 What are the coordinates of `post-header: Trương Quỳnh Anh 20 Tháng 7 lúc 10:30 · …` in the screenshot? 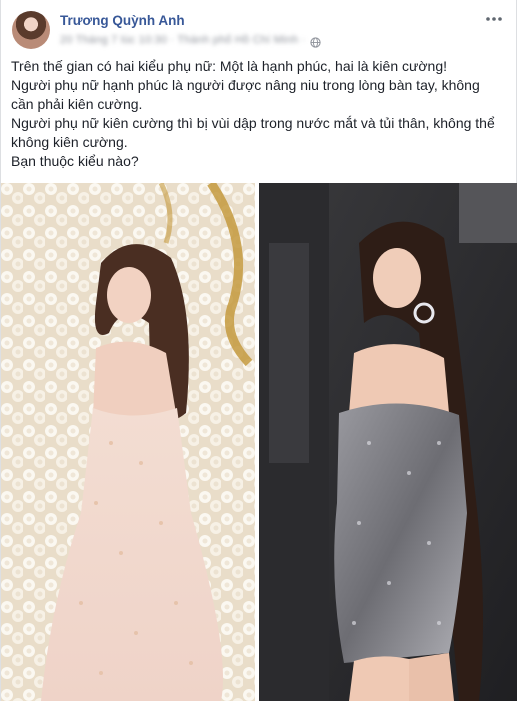 It's located at (259, 28).